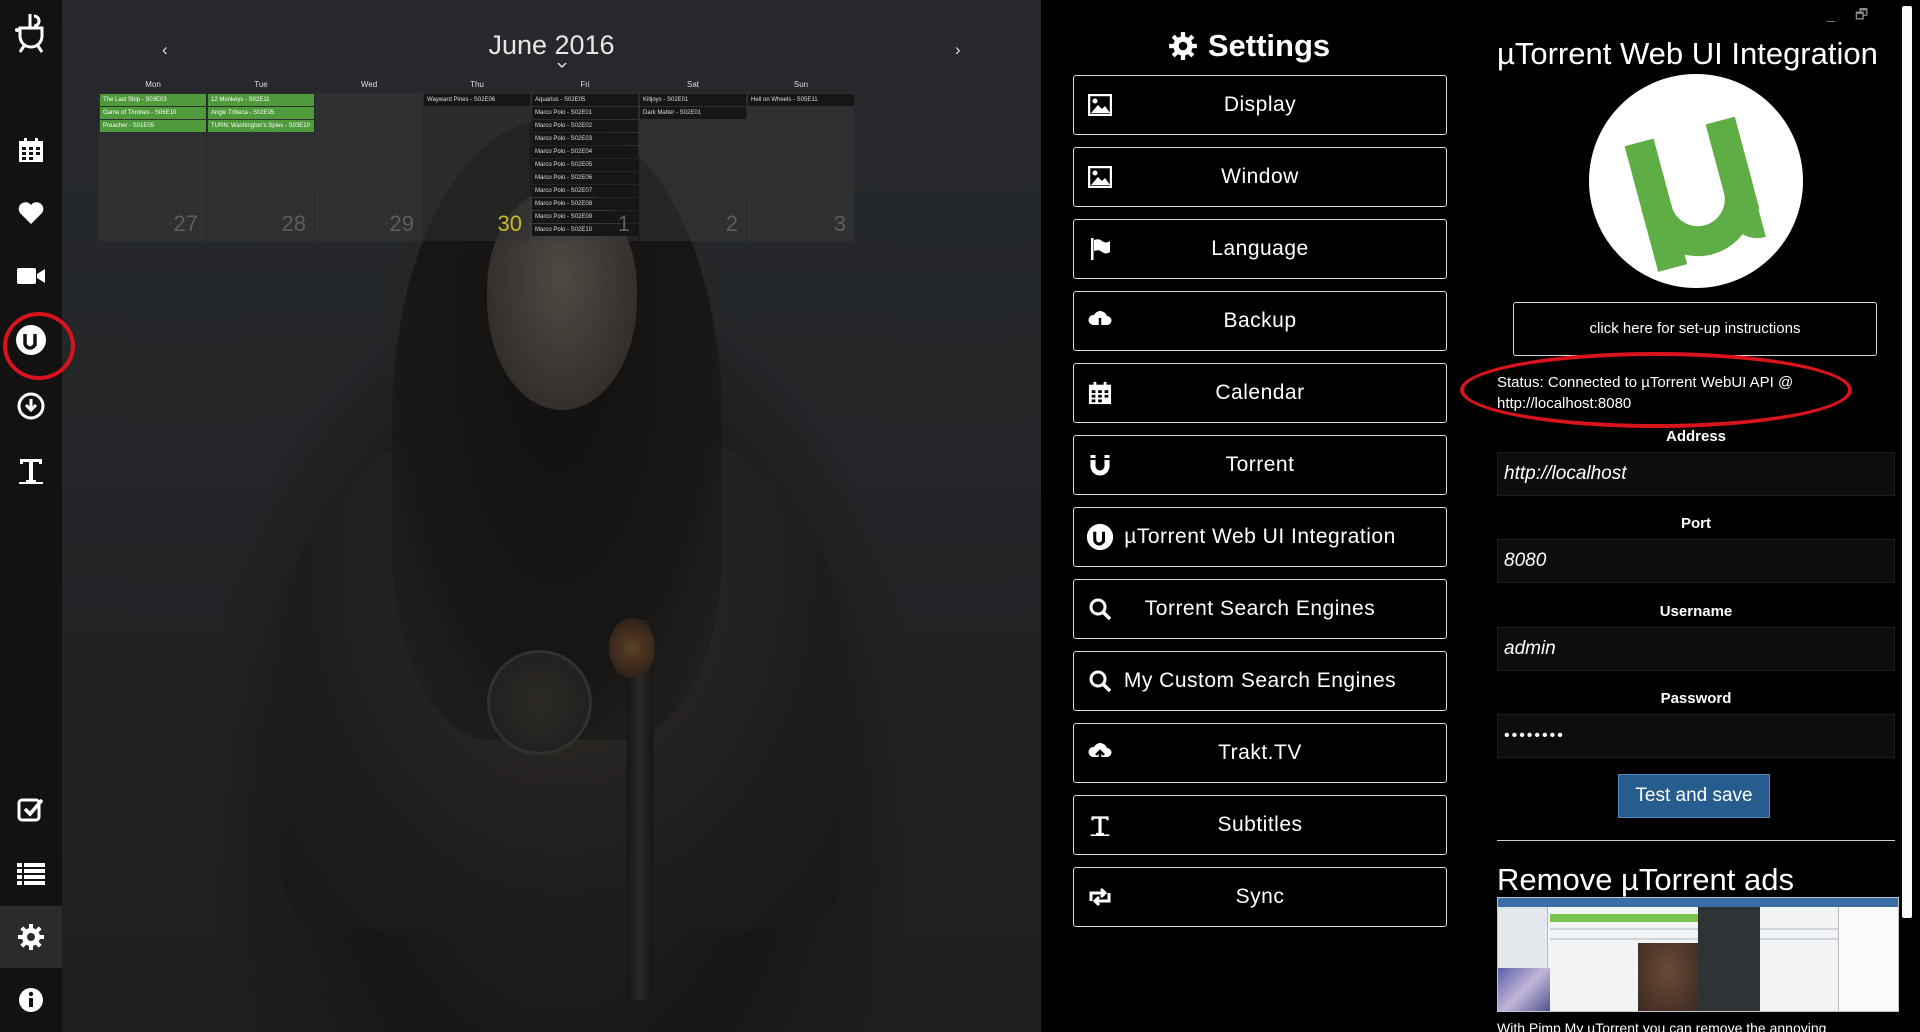 This screenshot has width=1920, height=1032. I want to click on calendar-day-number: 1, so click(623, 223).